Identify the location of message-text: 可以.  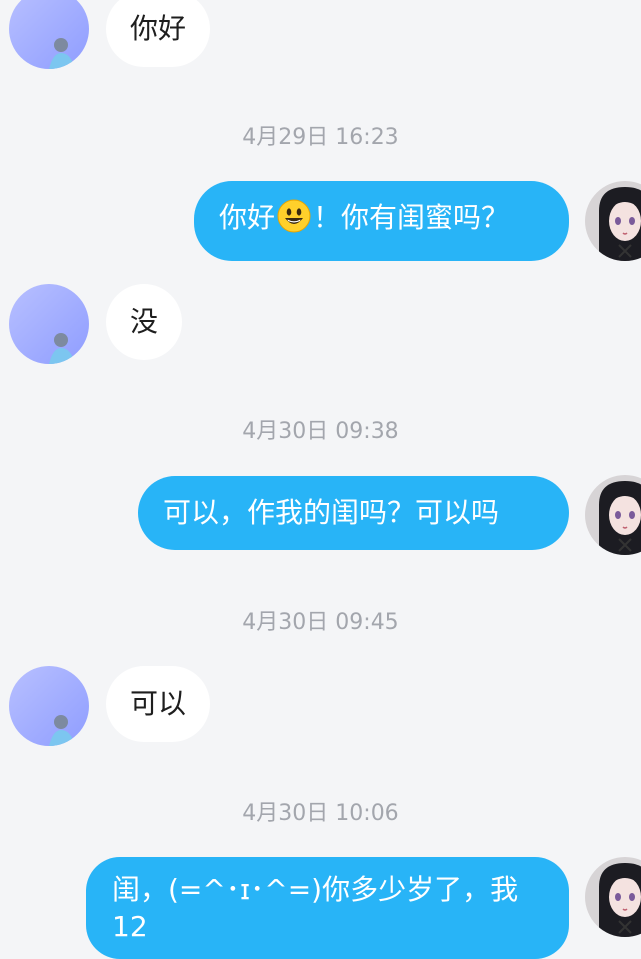
(158, 703).